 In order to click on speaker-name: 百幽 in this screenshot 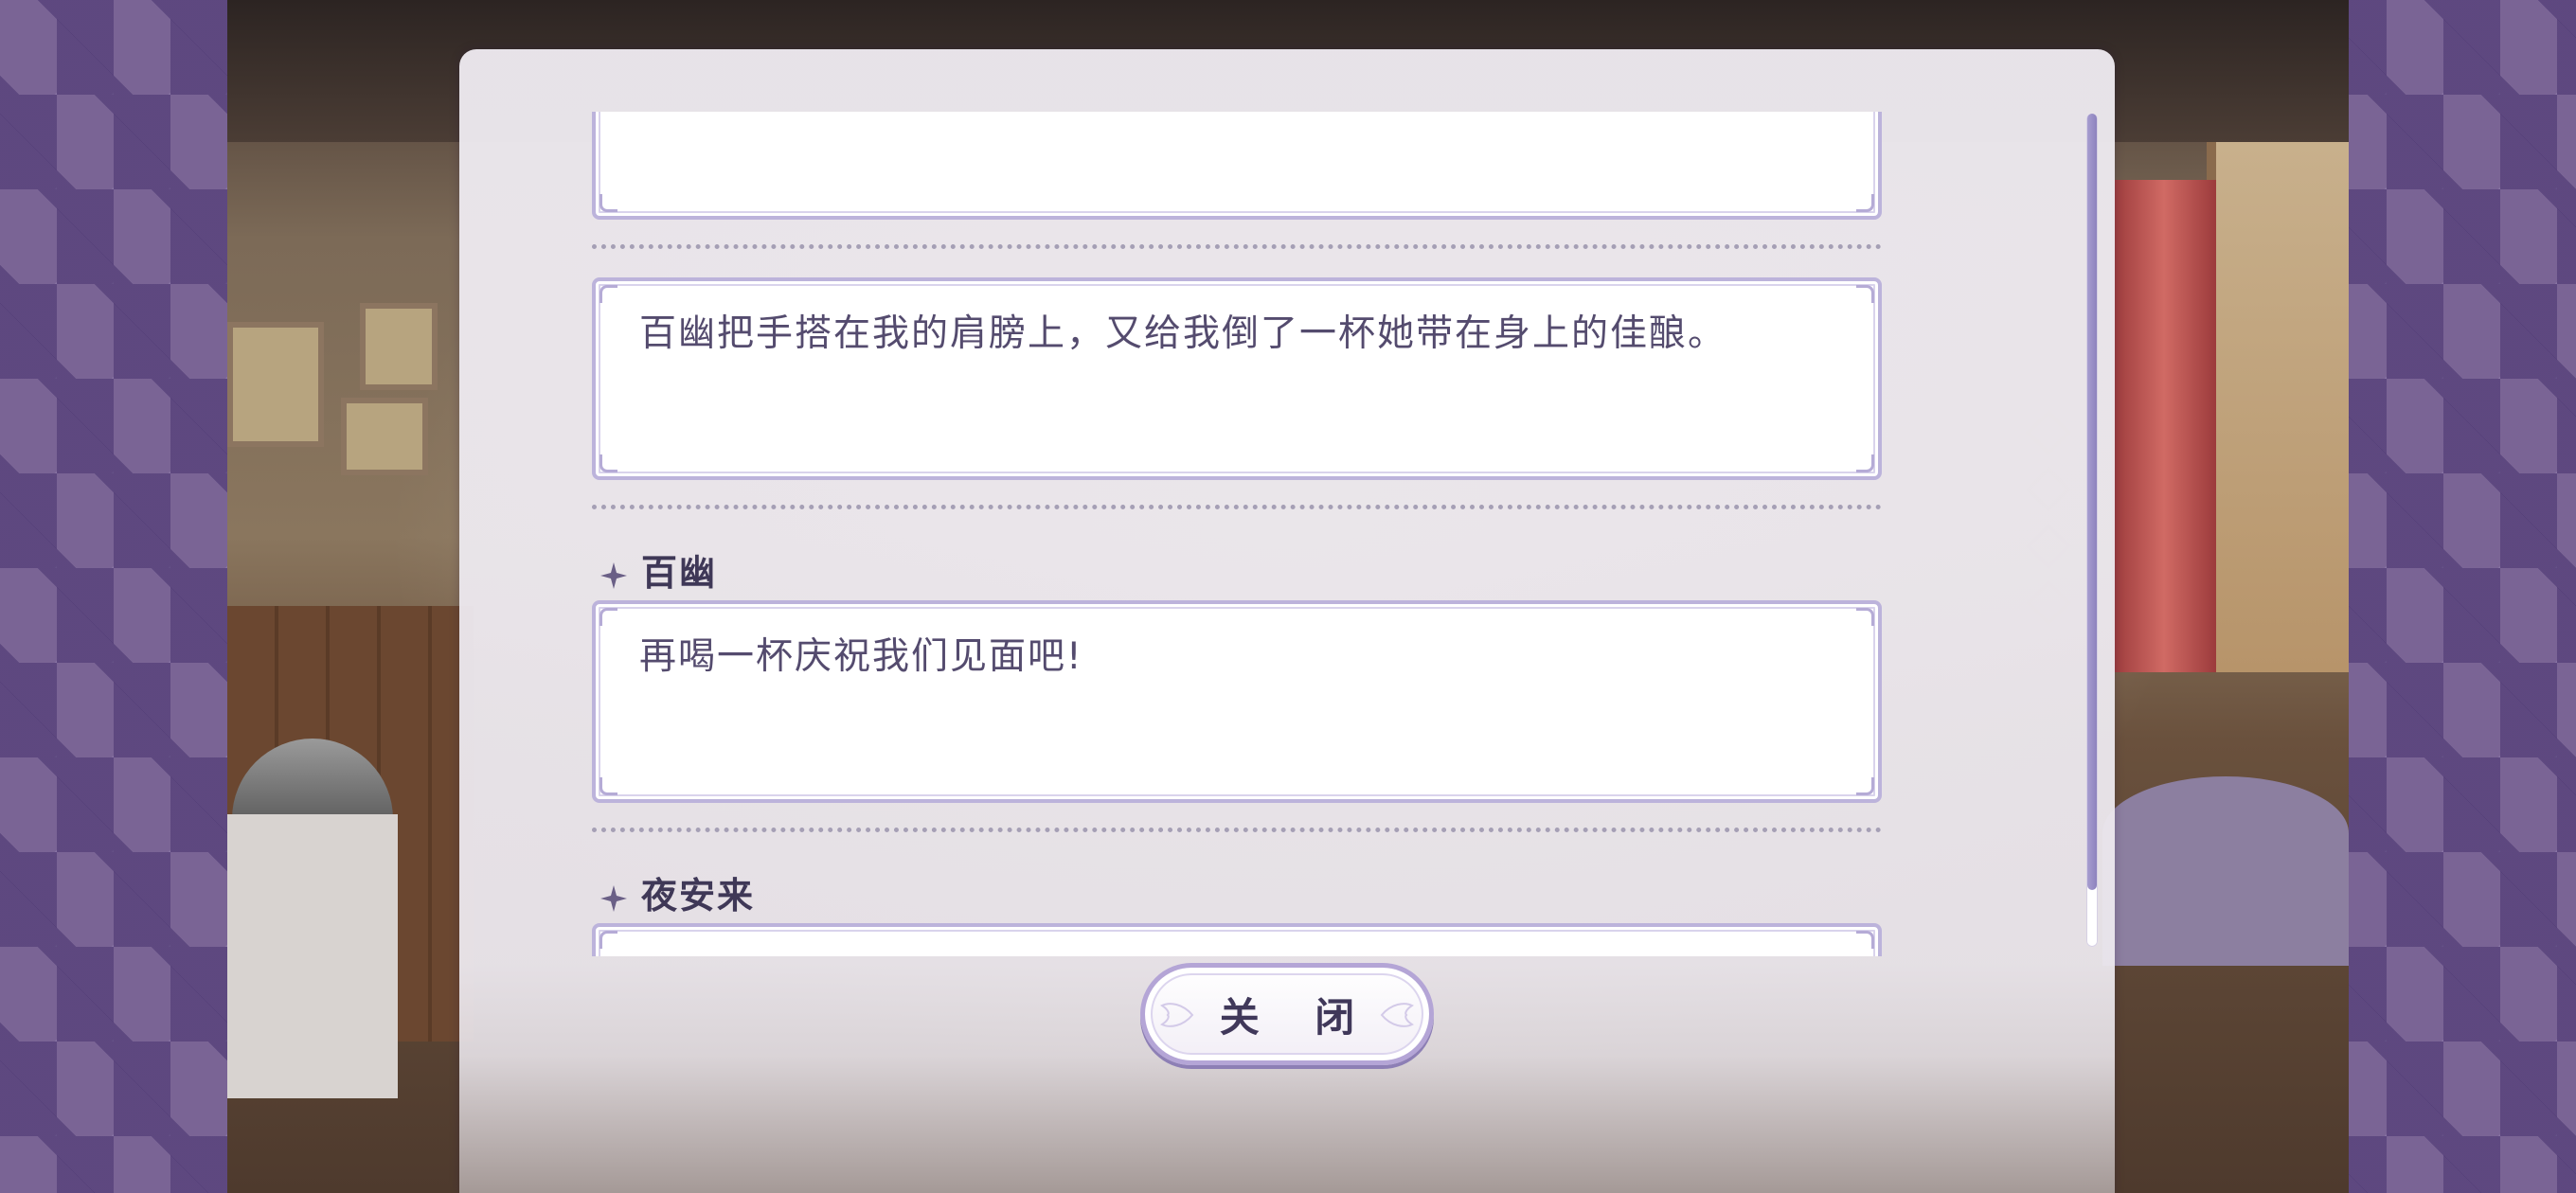, I will do `click(679, 572)`.